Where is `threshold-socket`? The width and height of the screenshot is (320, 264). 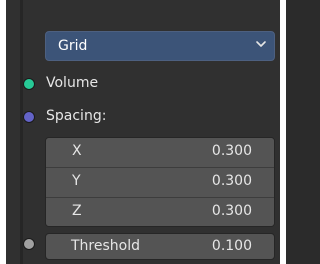
threshold-socket is located at coordinates (29, 244).